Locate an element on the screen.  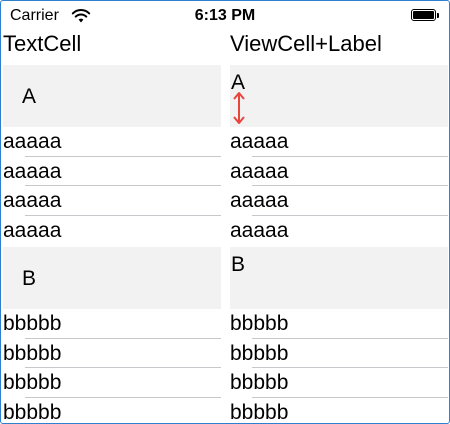
battery-icon is located at coordinates (426, 16).